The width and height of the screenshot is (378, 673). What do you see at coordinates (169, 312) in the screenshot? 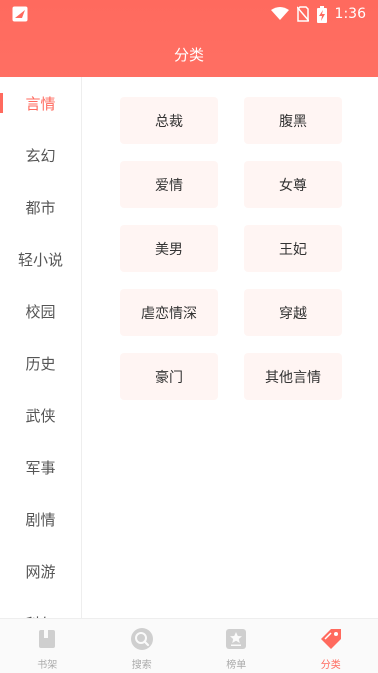
I see `category-button-nuelian: 虐恋情深` at bounding box center [169, 312].